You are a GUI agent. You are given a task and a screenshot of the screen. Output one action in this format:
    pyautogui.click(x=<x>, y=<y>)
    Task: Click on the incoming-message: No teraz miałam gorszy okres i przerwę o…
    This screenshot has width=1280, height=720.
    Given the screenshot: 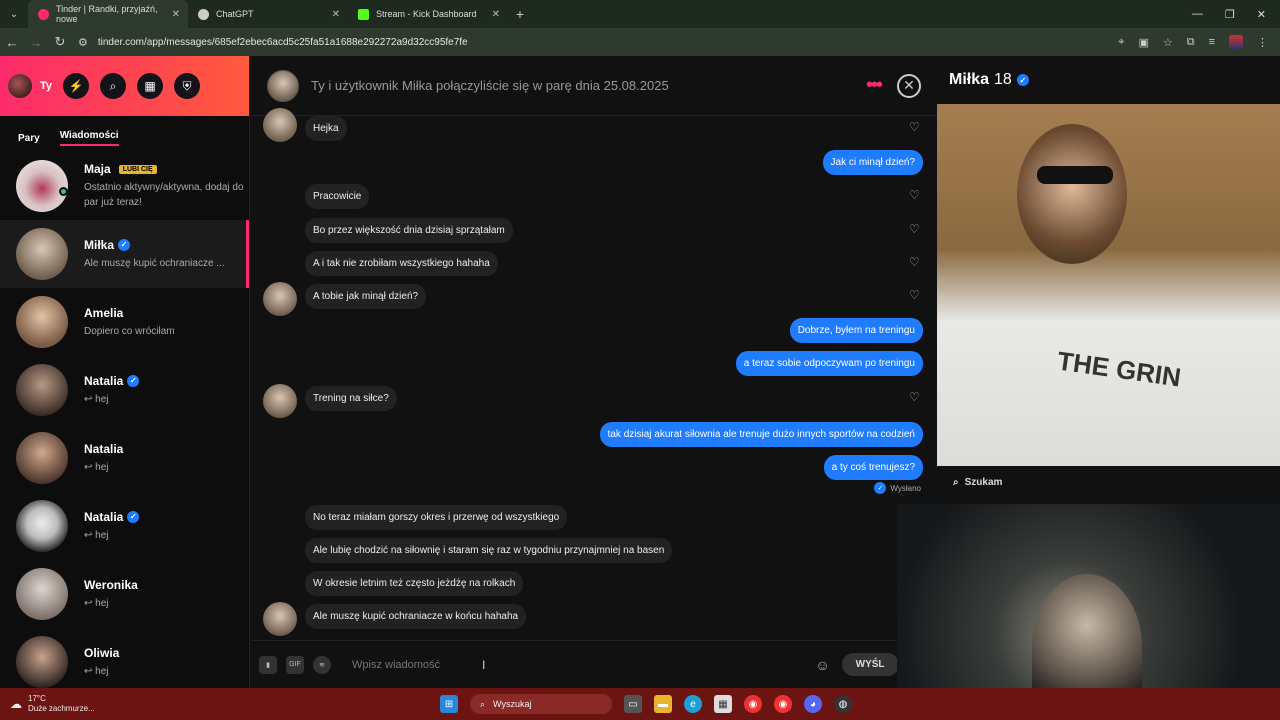 What is the action you would take?
    pyautogui.click(x=436, y=517)
    